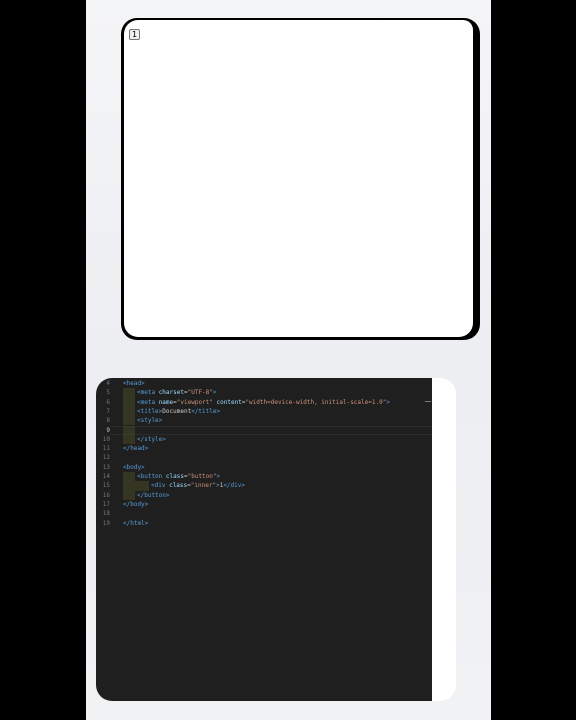 Image resolution: width=576 pixels, height=720 pixels. What do you see at coordinates (106, 476) in the screenshot?
I see `line-number: 14` at bounding box center [106, 476].